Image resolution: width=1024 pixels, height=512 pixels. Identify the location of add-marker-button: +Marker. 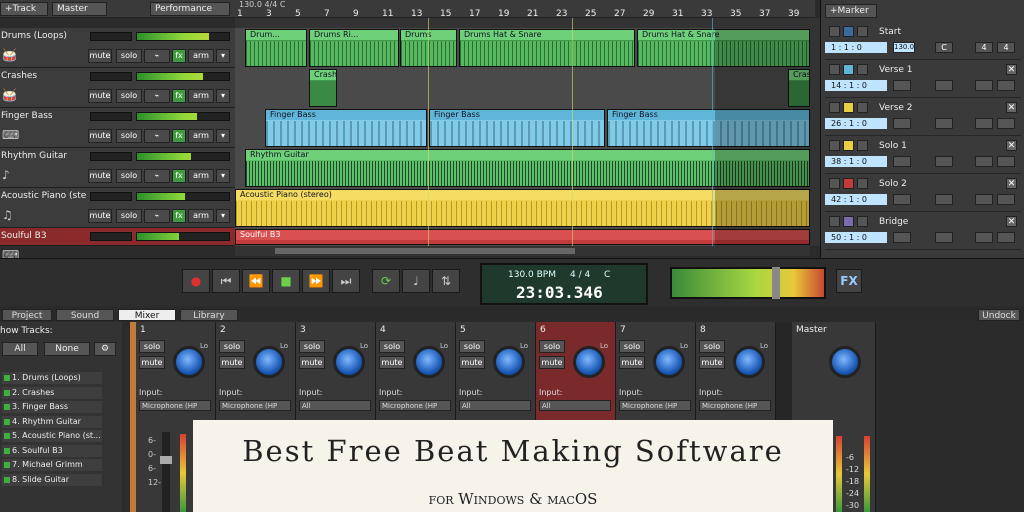
(851, 11).